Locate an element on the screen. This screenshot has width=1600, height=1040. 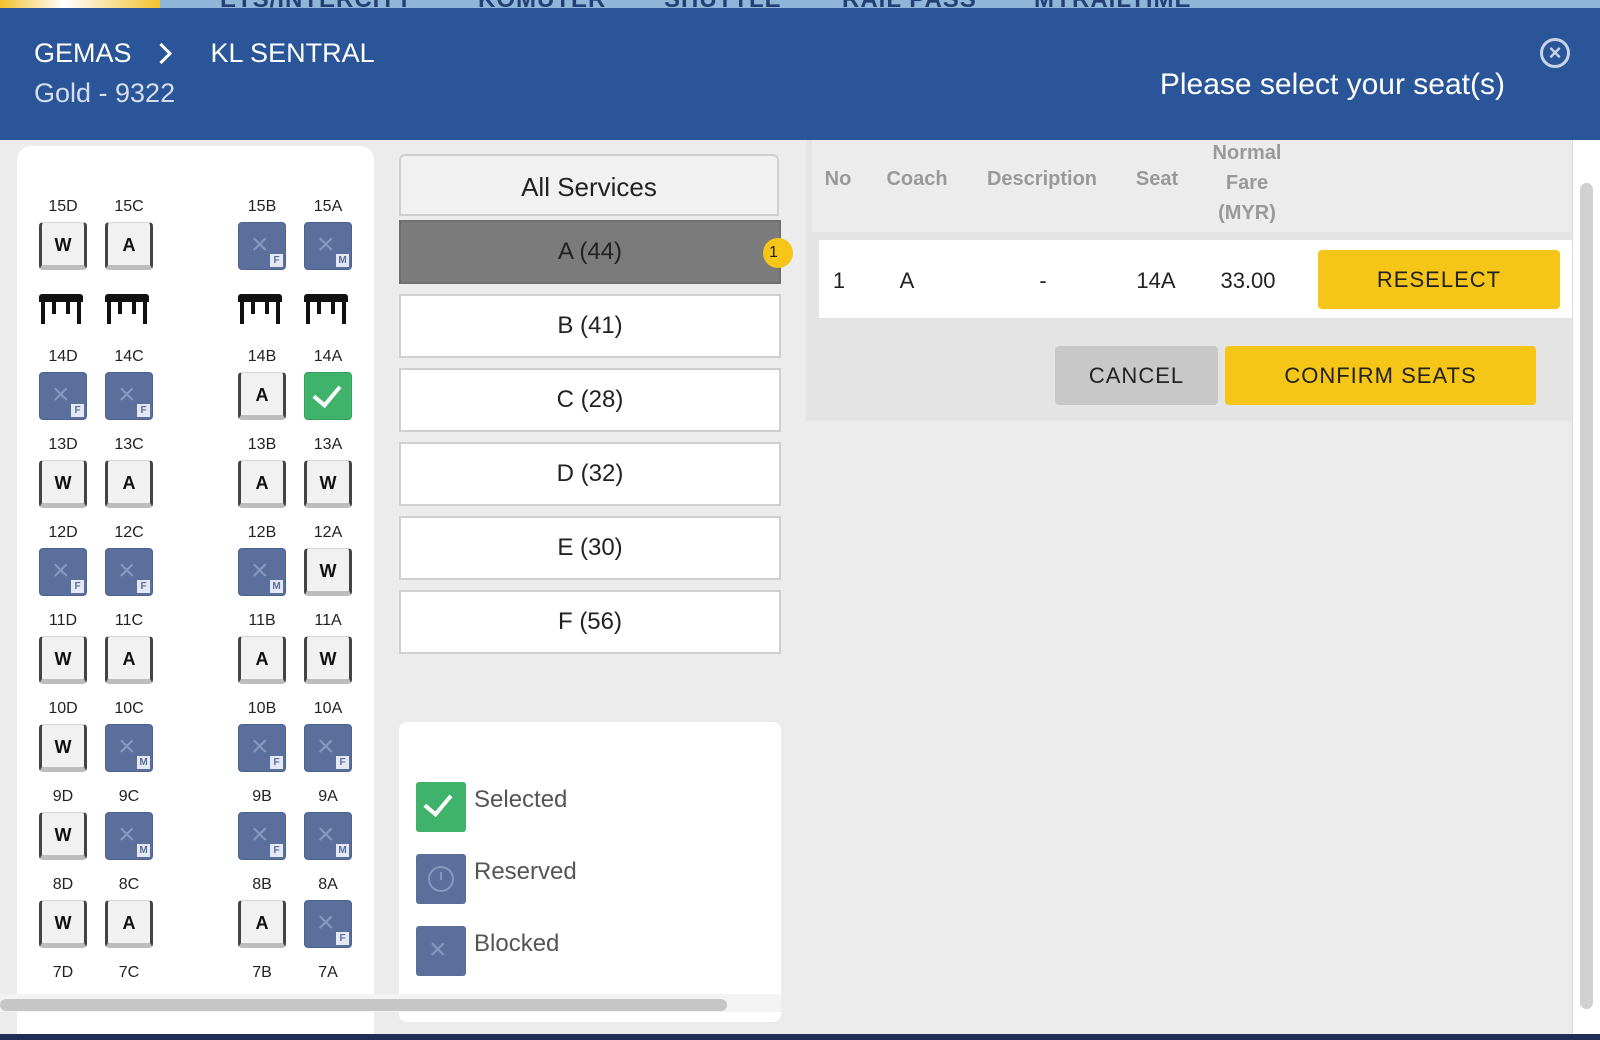
seat-14c: × F is located at coordinates (129, 396).